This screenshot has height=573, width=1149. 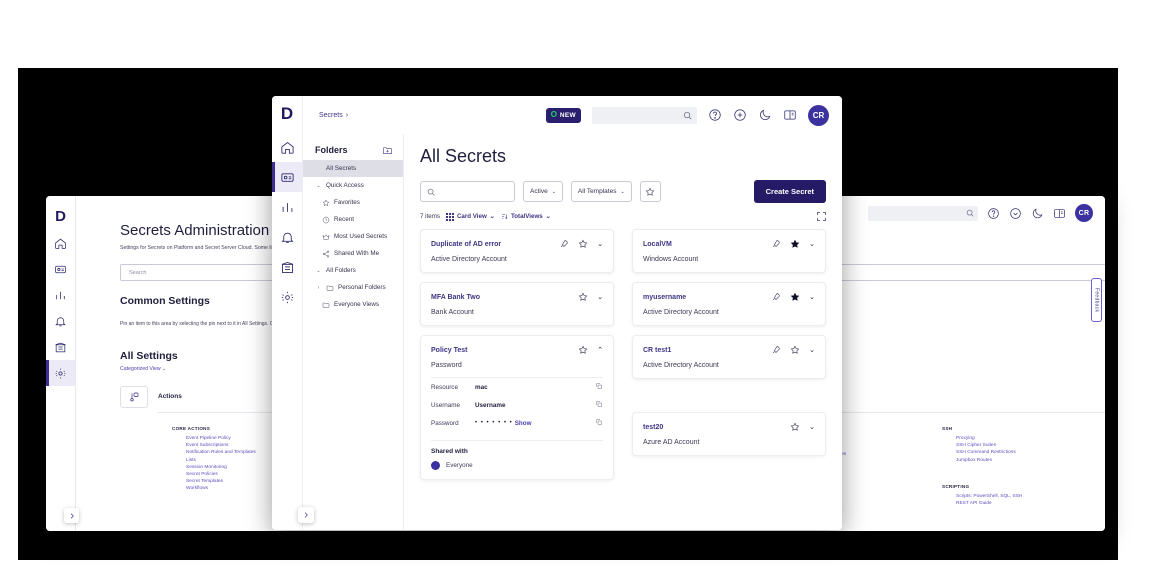 I want to click on new-badge: O NEW, so click(x=563, y=115).